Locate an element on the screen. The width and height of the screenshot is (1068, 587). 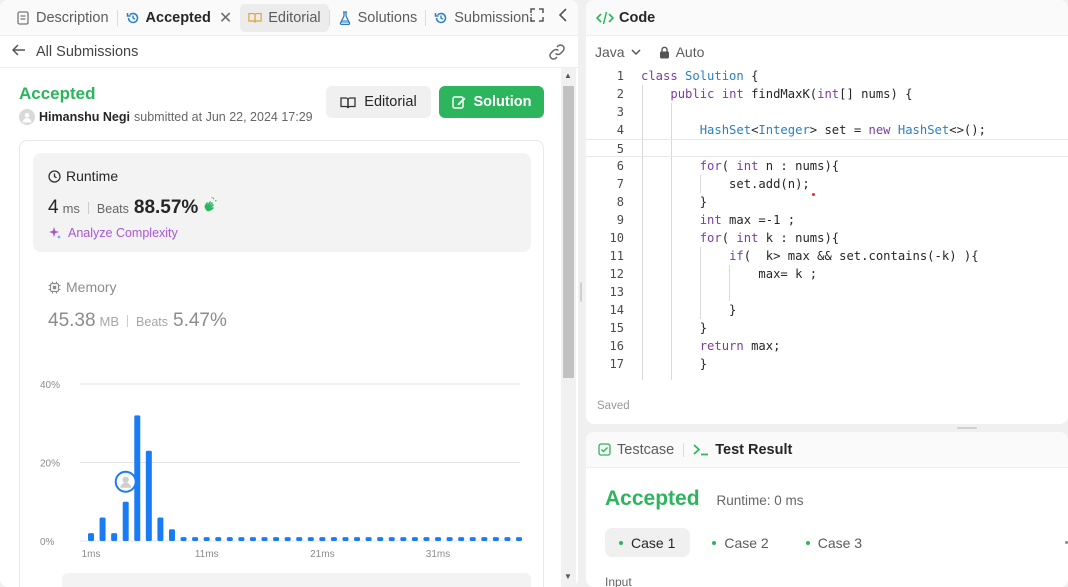
link-icon is located at coordinates (557, 53).